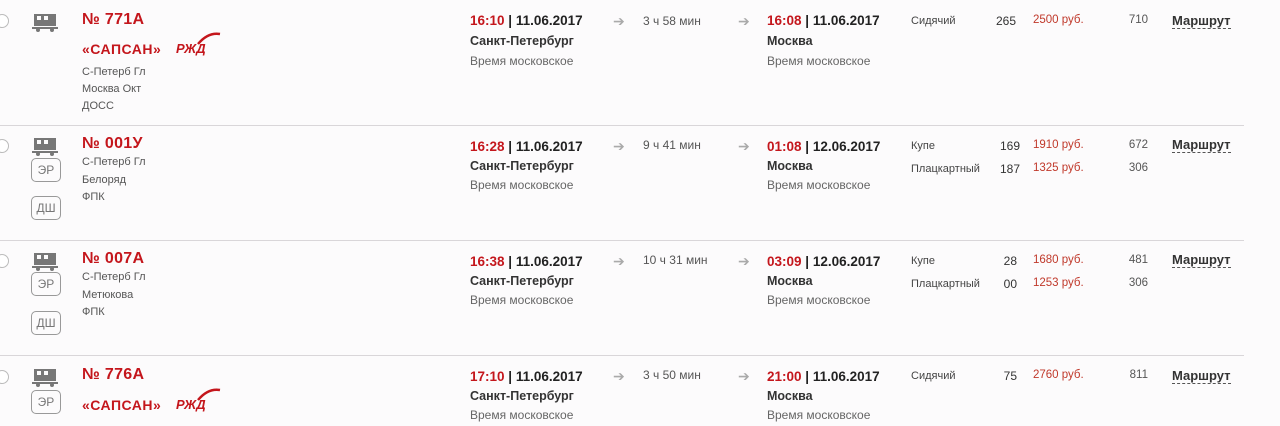 The height and width of the screenshot is (426, 1280). I want to click on departure-datetime: 16:38 | 11.06.2017, so click(526, 261).